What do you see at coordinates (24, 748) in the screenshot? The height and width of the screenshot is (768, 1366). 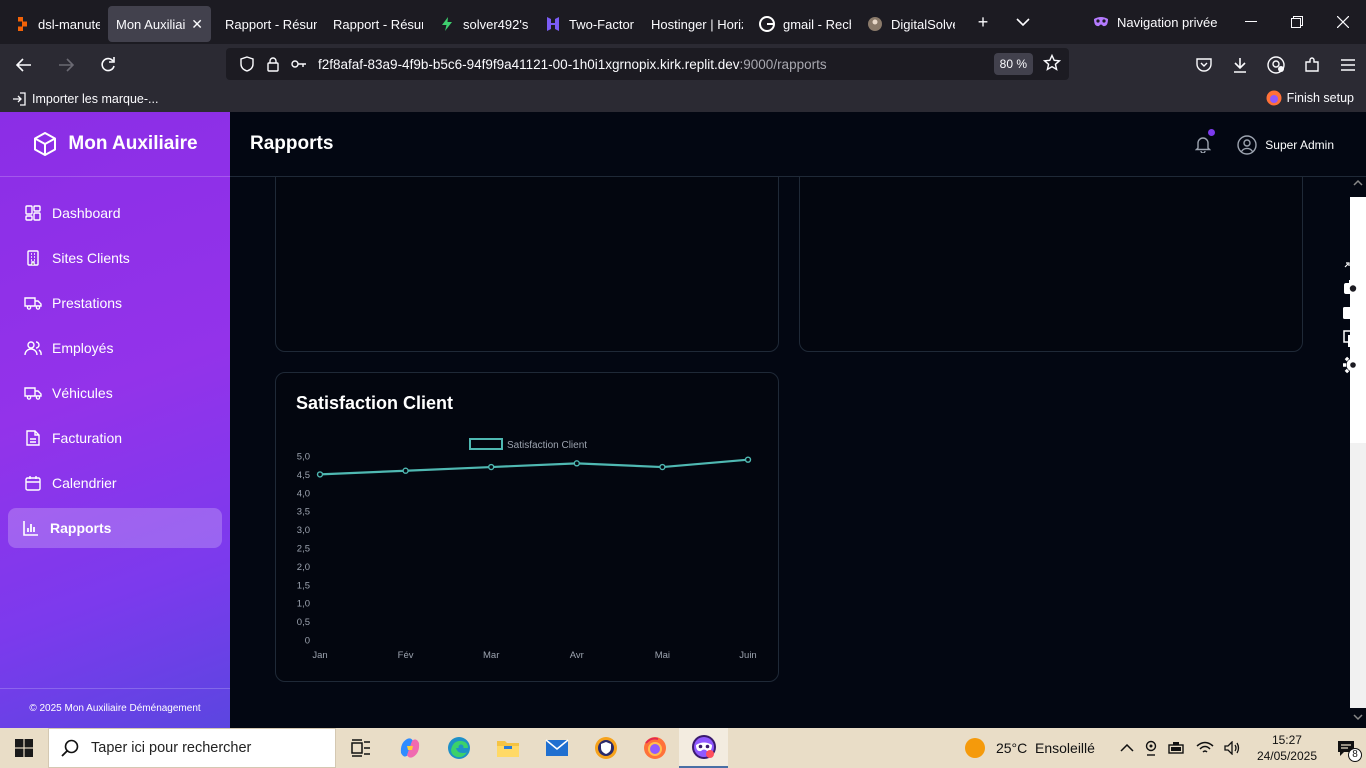 I see `windows-start-icon` at bounding box center [24, 748].